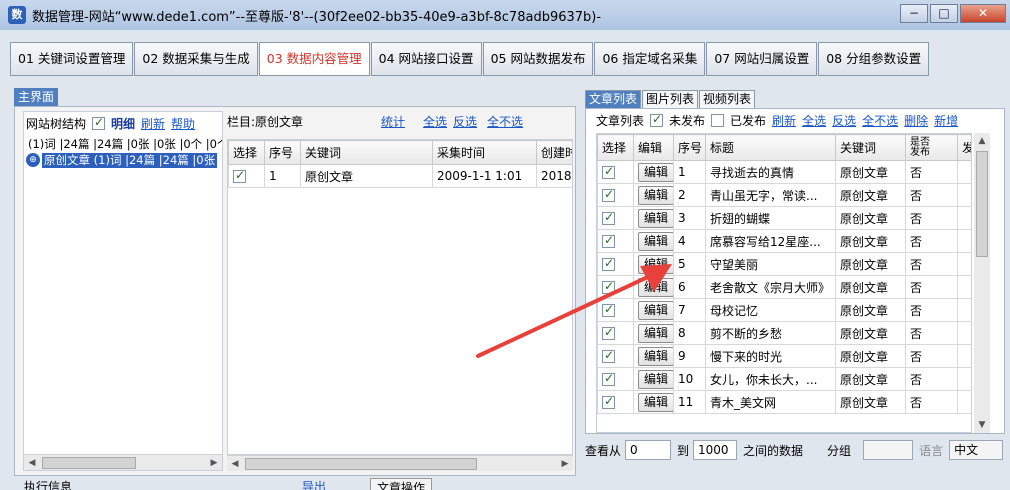 The height and width of the screenshot is (490, 1010). Describe the element at coordinates (931, 241) in the screenshot. I see `row-published: 否` at that location.